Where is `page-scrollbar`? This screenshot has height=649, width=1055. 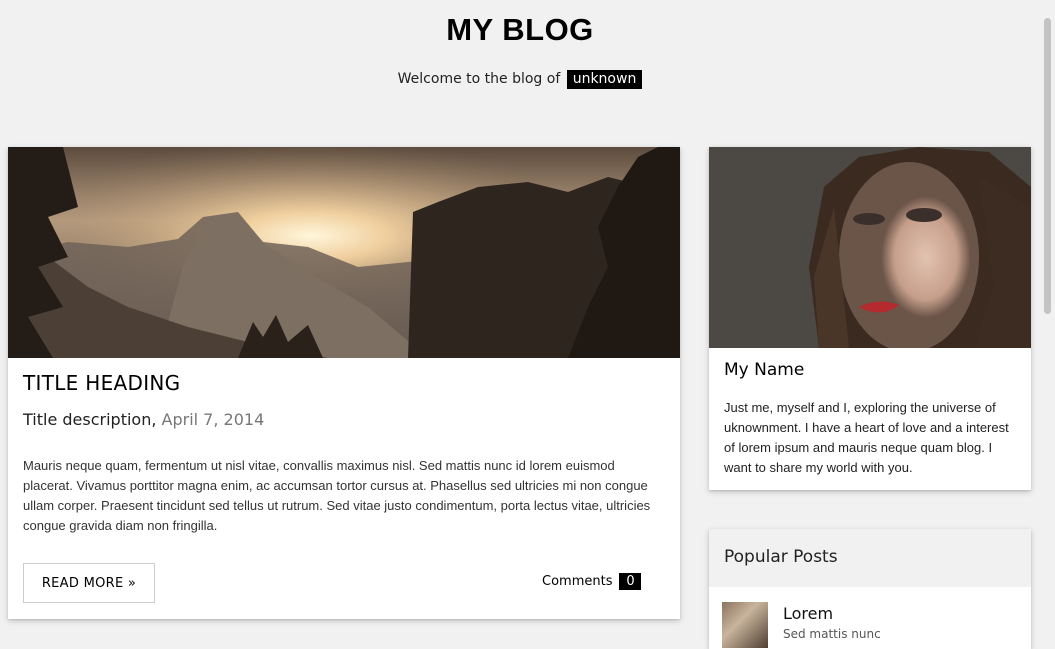
page-scrollbar is located at coordinates (1047, 317).